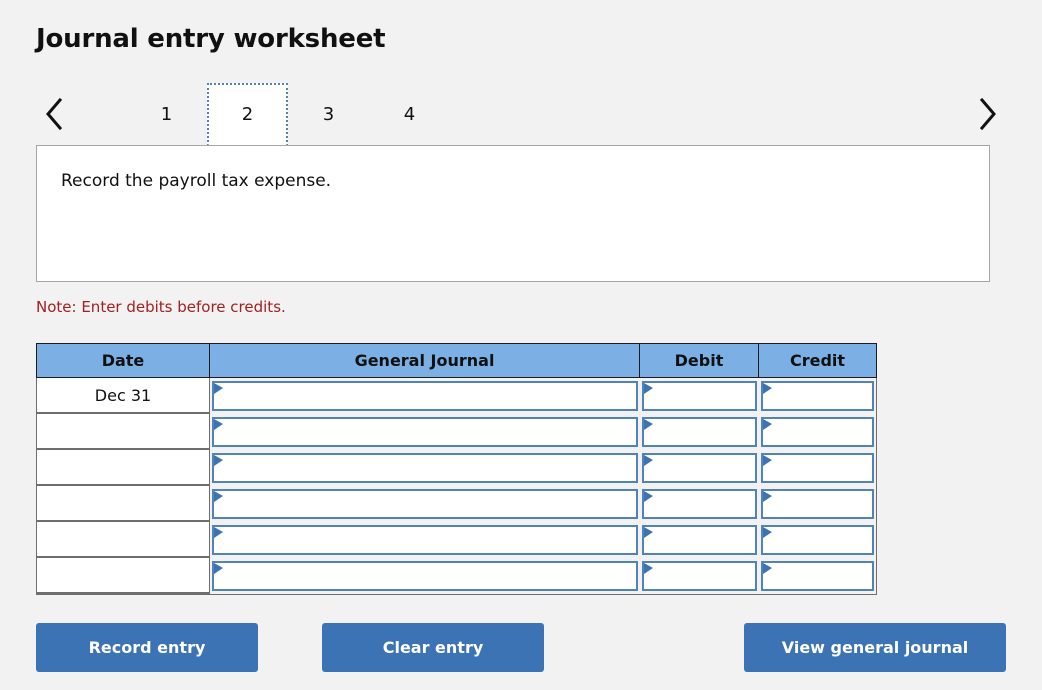  I want to click on tab-2-label: 2, so click(247, 114).